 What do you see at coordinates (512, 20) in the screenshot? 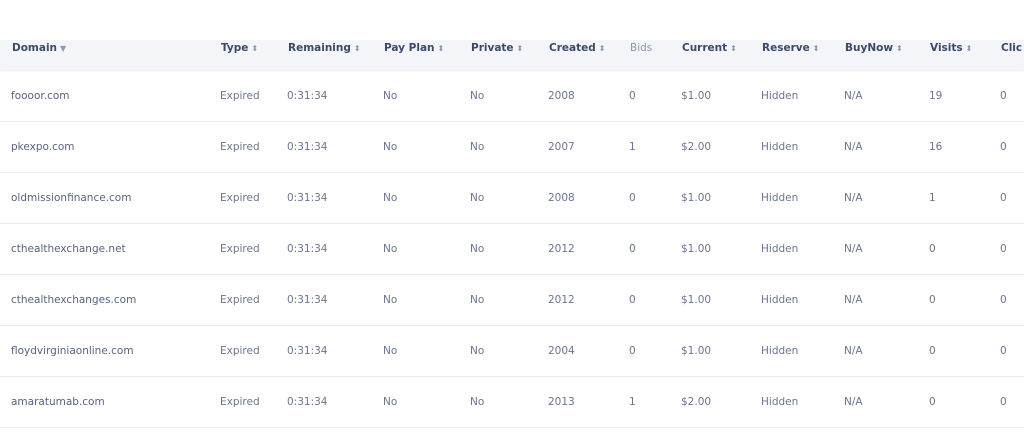
I see `top-bar` at bounding box center [512, 20].